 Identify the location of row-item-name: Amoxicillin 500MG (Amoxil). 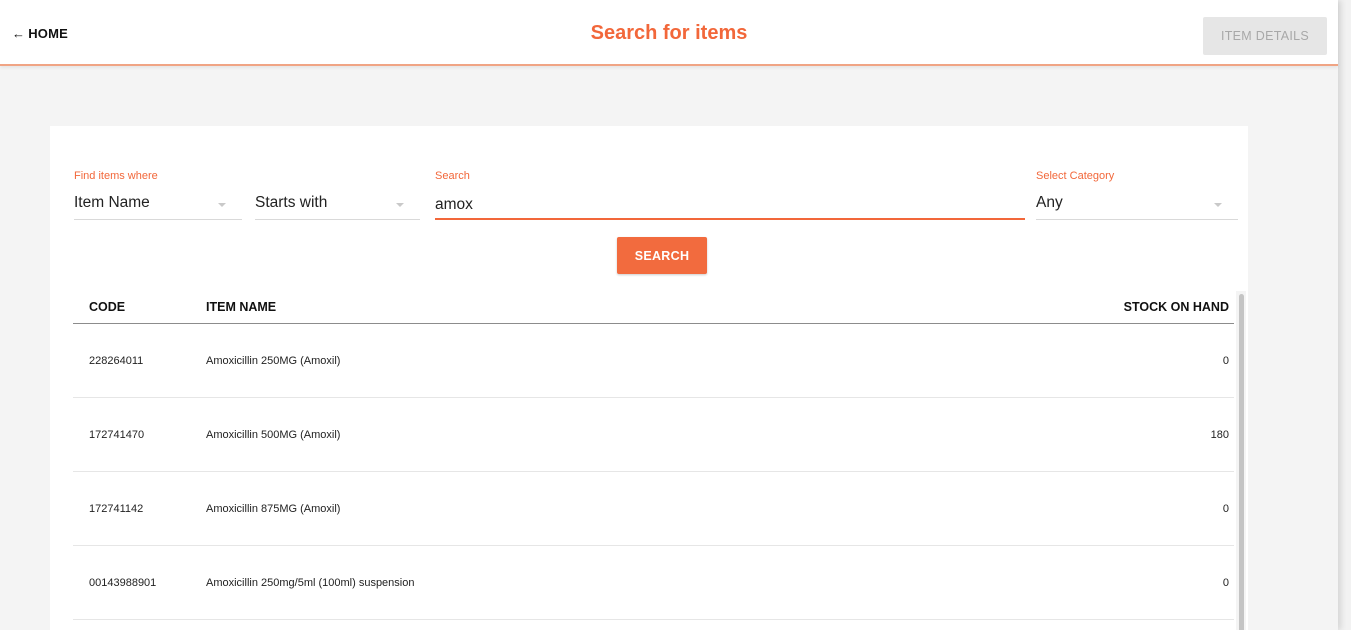
(273, 435).